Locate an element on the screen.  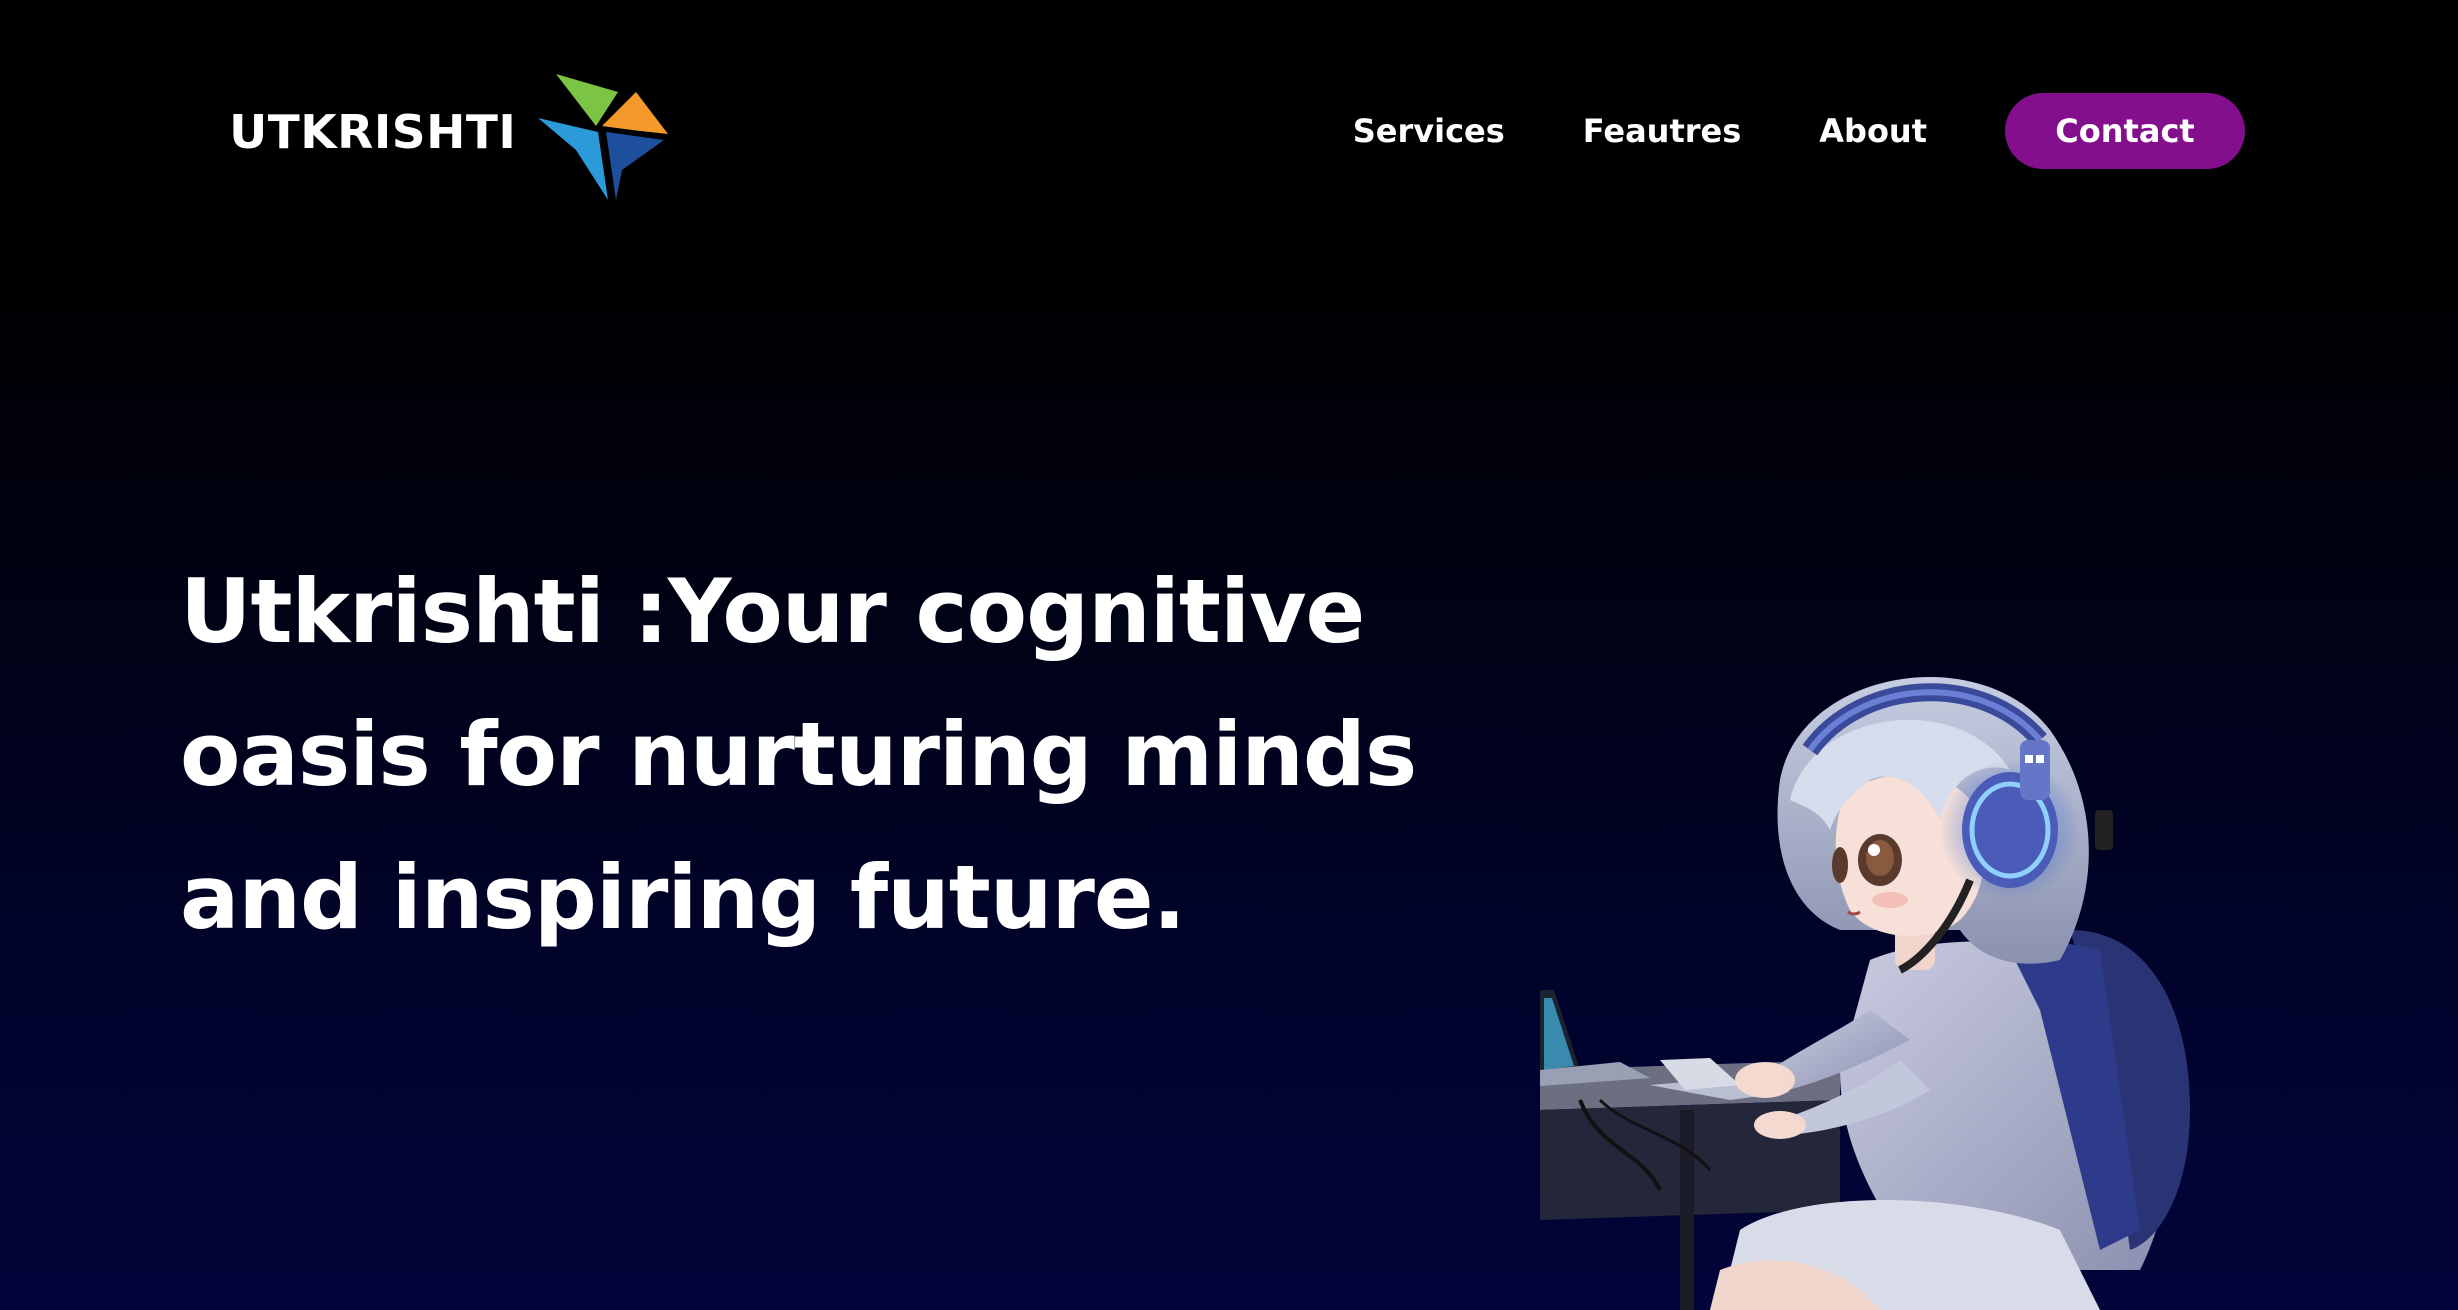
nav-links: Services Feautres About Contact is located at coordinates (1799, 131).